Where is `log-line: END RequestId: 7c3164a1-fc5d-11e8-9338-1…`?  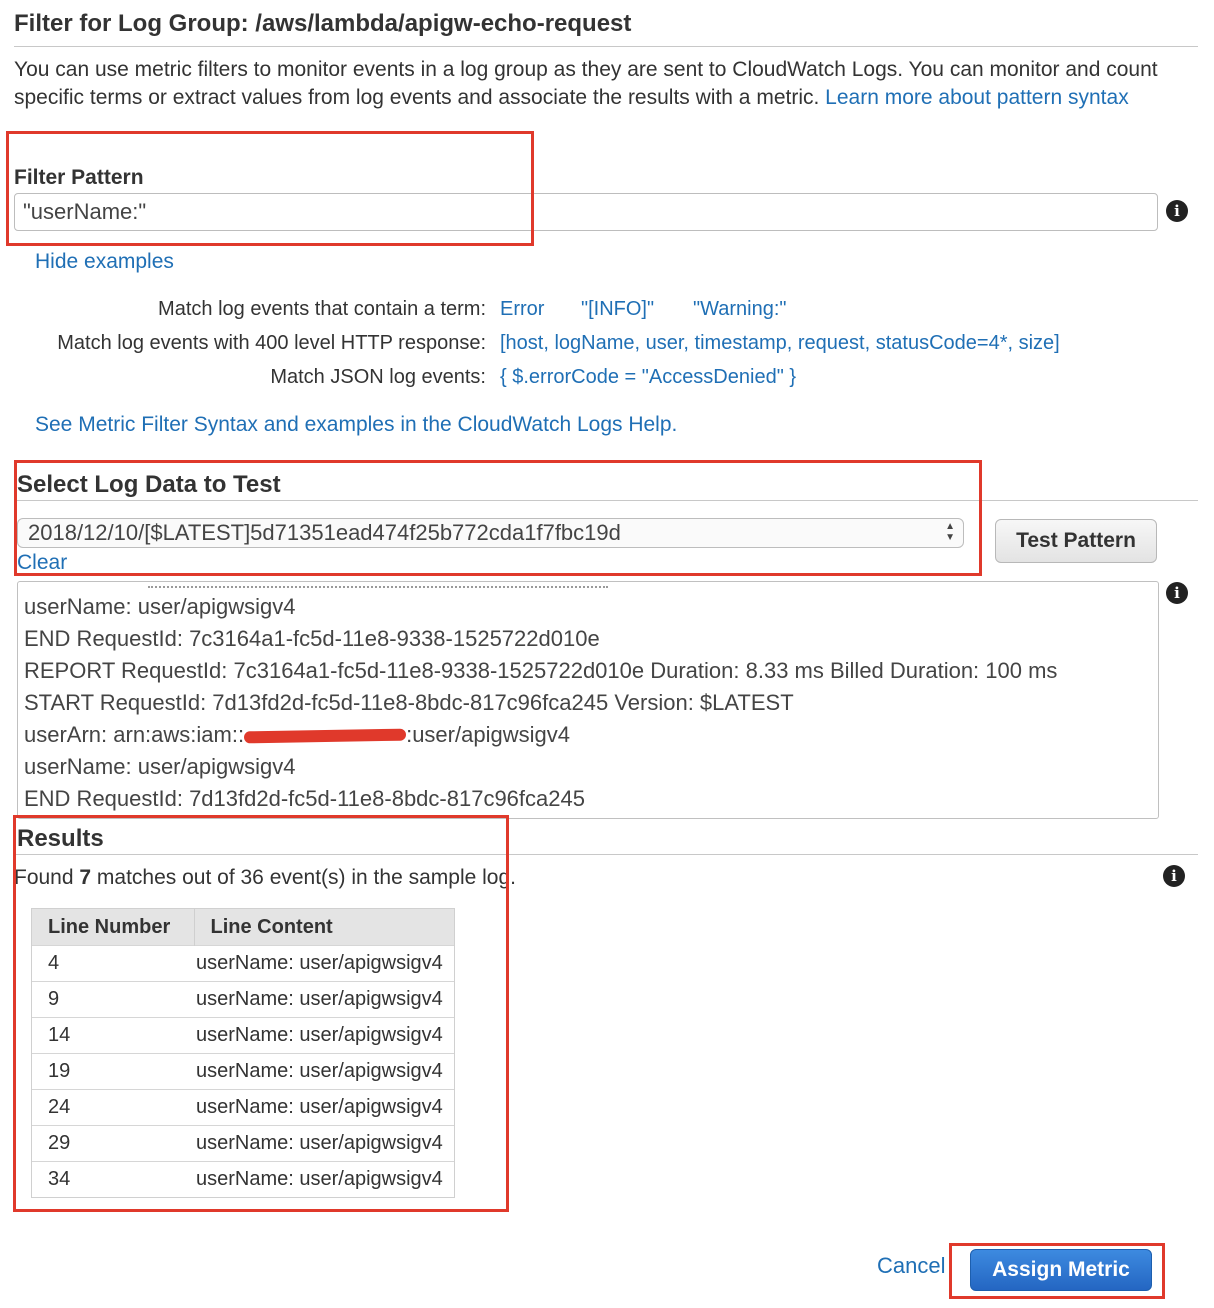
log-line: END RequestId: 7c3164a1-fc5d-11e8-9338-1… is located at coordinates (312, 638).